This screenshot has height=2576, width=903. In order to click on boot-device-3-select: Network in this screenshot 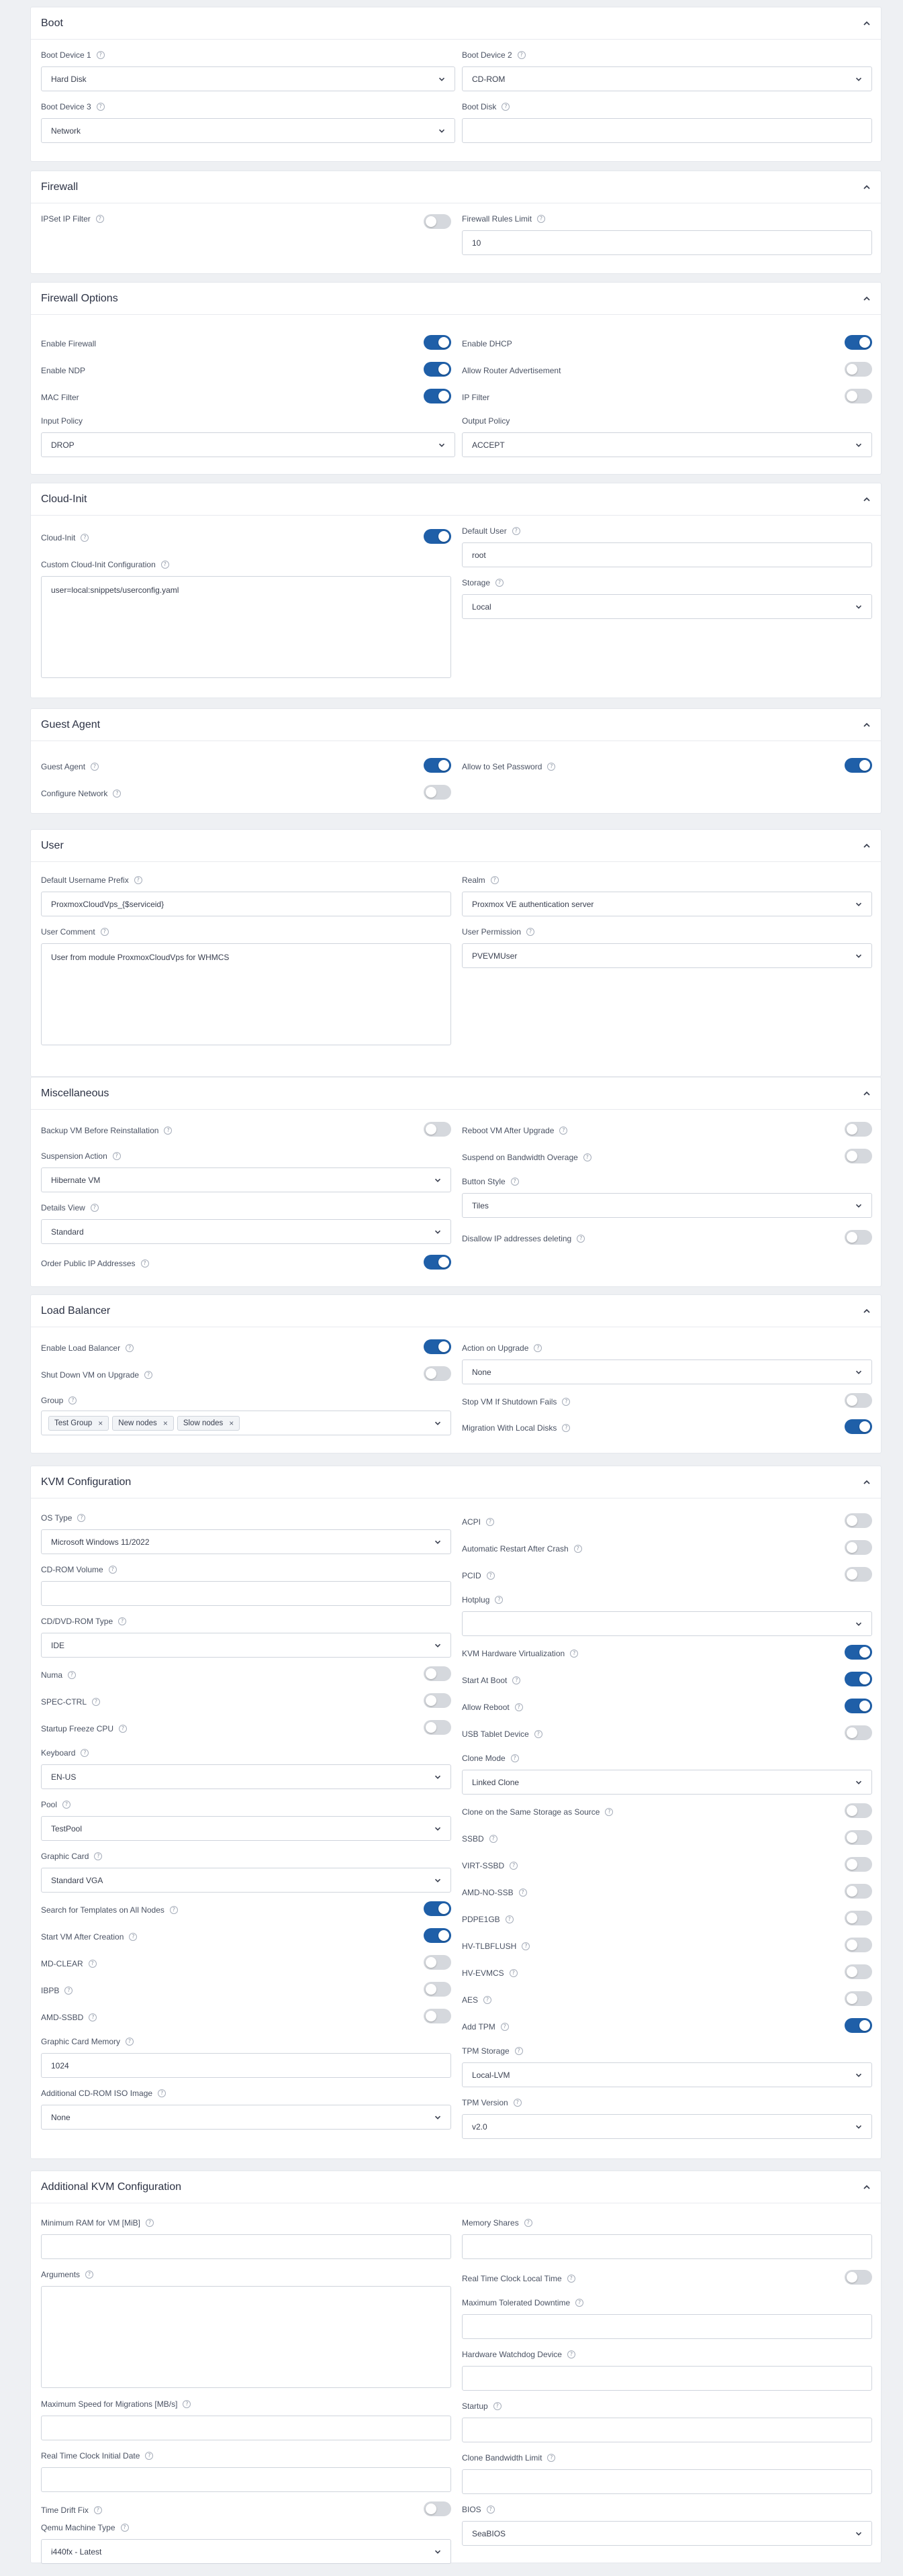, I will do `click(248, 130)`.